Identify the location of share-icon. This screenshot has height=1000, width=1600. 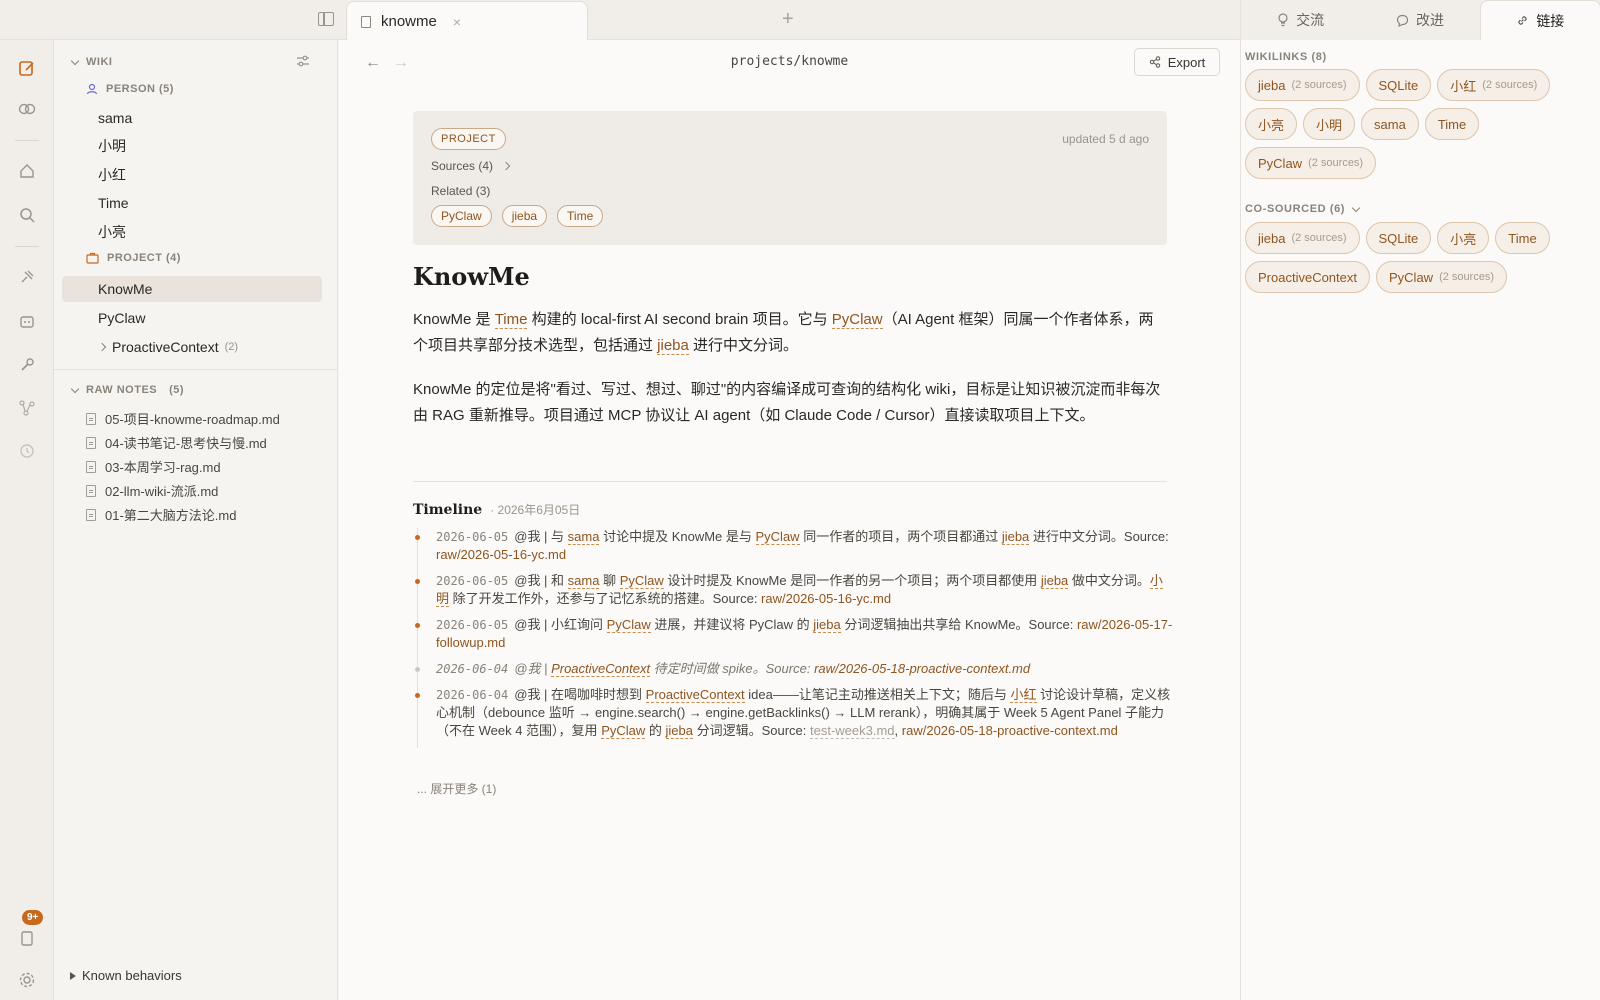
(1154, 62).